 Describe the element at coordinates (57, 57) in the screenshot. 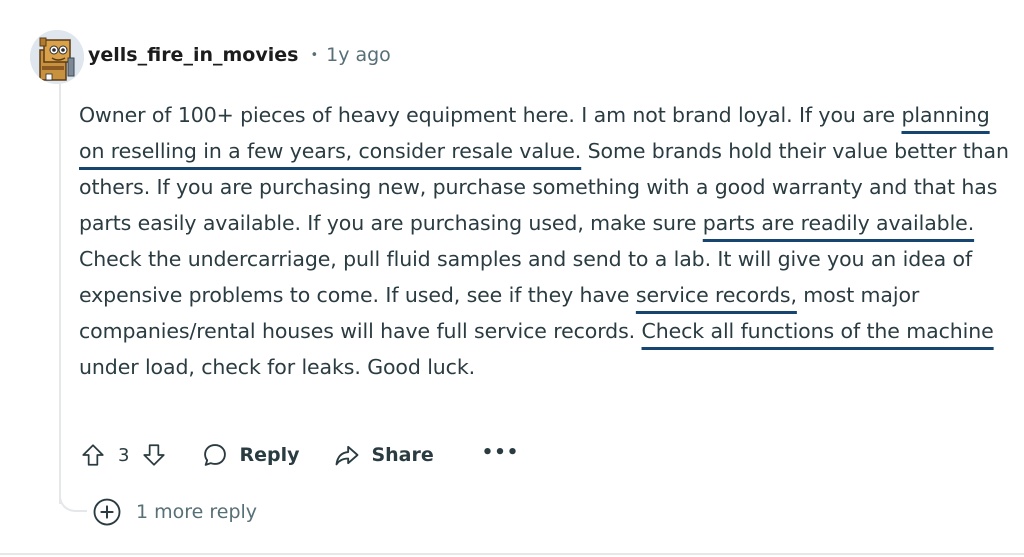

I see `avatar` at that location.